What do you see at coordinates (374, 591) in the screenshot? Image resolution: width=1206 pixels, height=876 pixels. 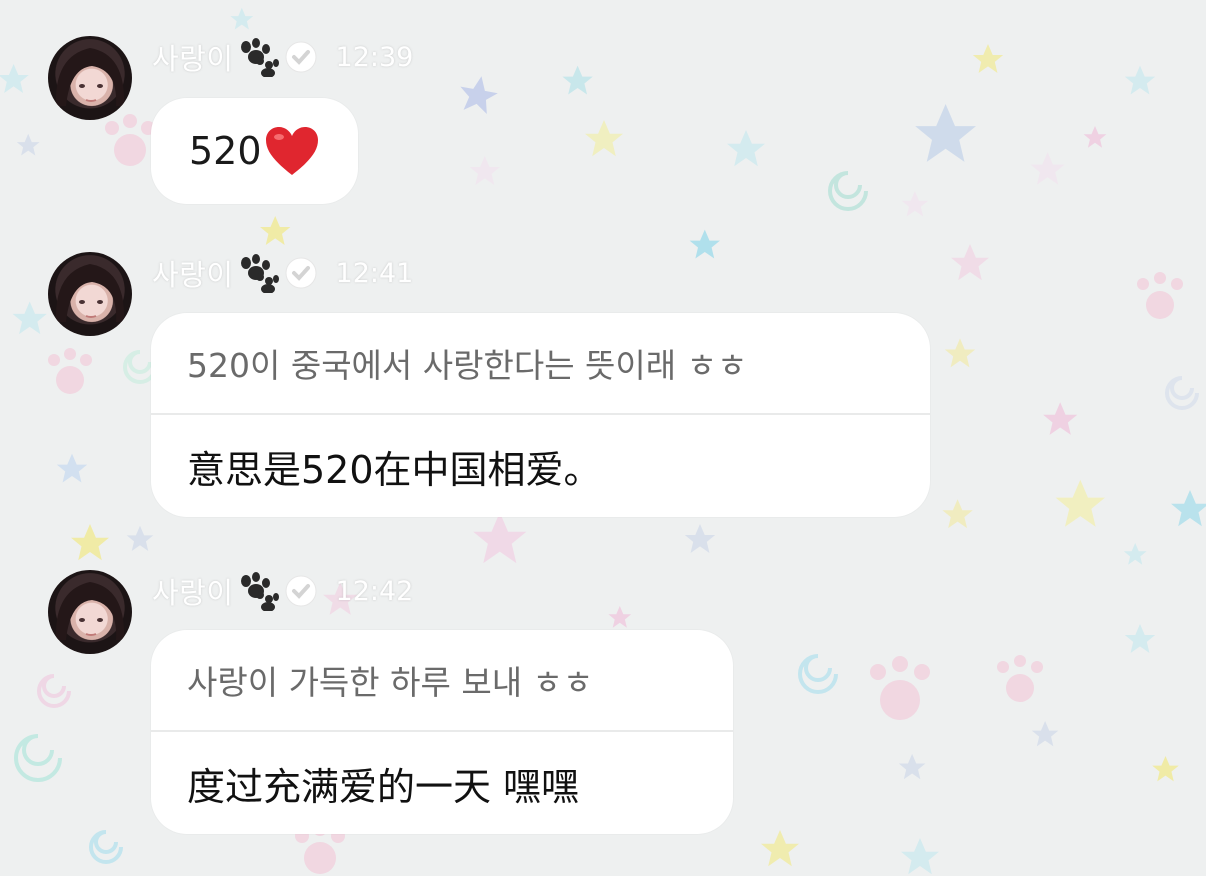 I see `timestamp: 12:42` at bounding box center [374, 591].